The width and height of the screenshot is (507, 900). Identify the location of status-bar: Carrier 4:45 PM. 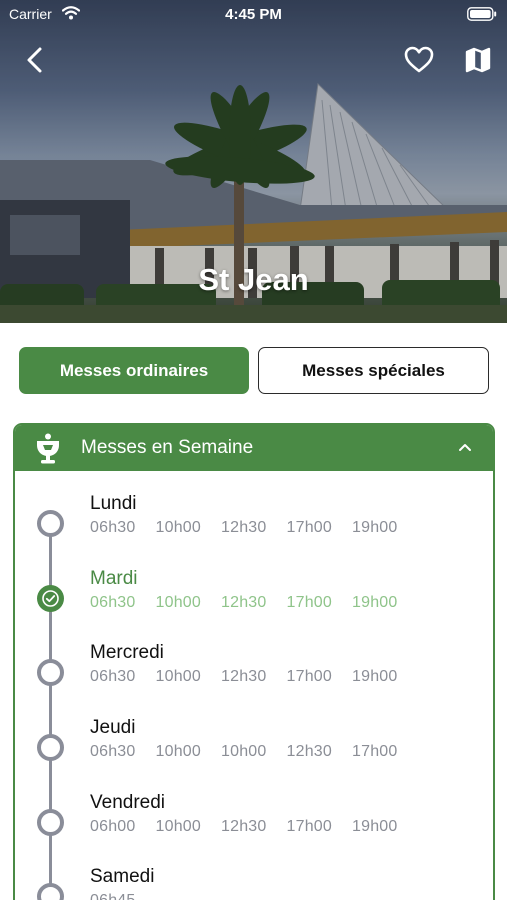
(253, 15).